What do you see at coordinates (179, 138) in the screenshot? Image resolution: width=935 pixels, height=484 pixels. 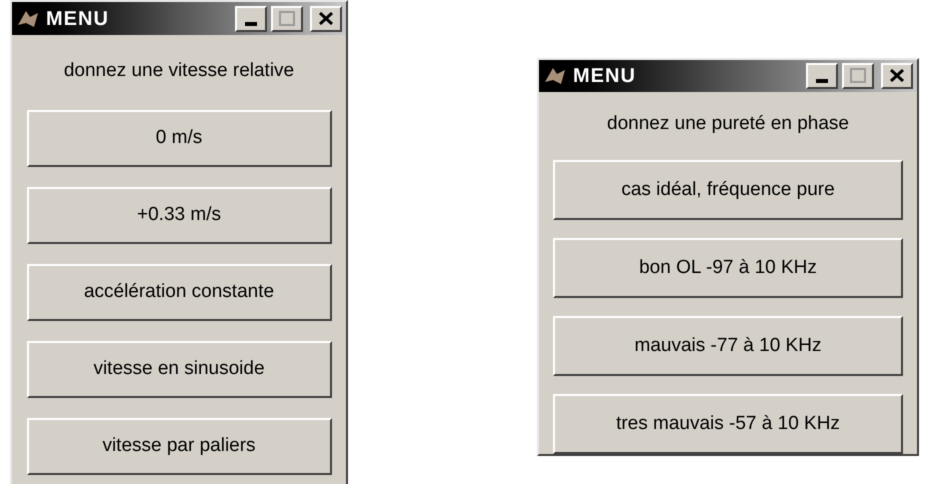 I see `menu-option-button: 0 m/s` at bounding box center [179, 138].